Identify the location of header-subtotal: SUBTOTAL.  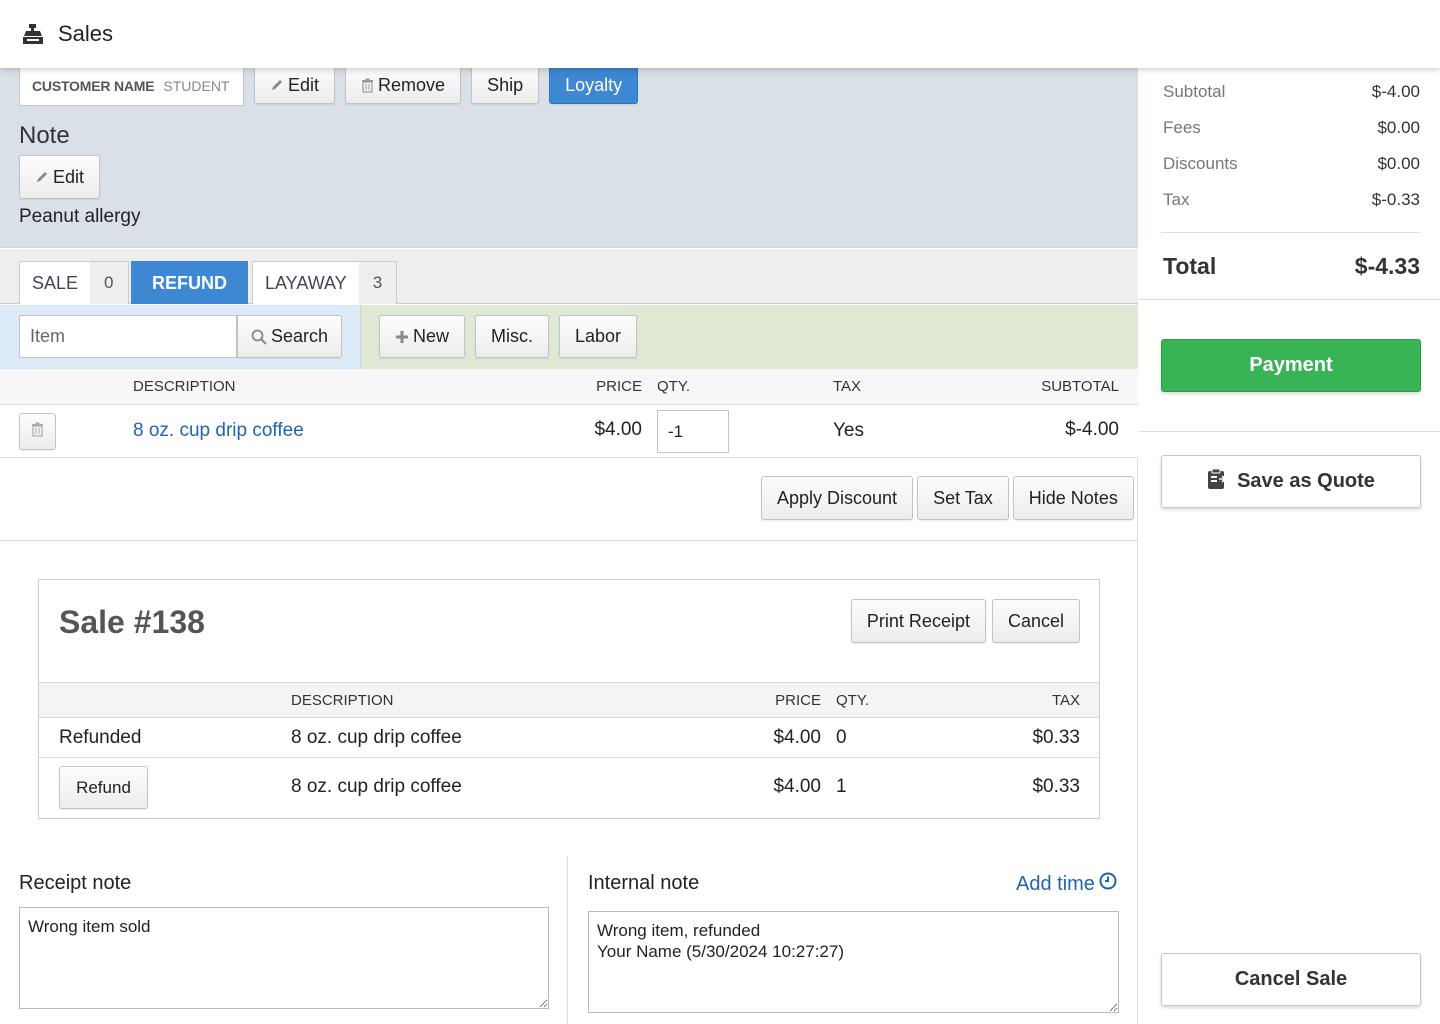
(1080, 386).